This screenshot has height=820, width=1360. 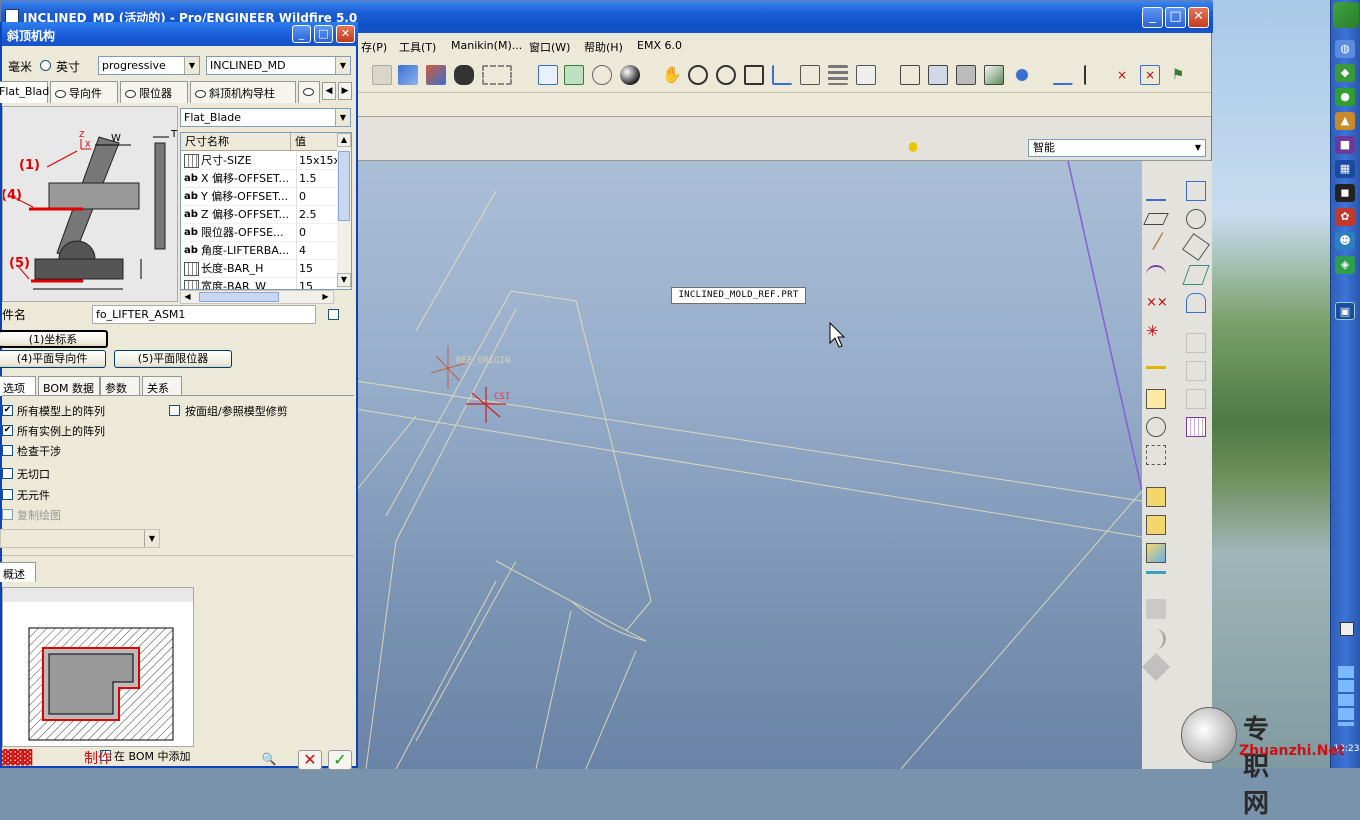 I want to click on shading-sphere-icon, so click(x=630, y=75).